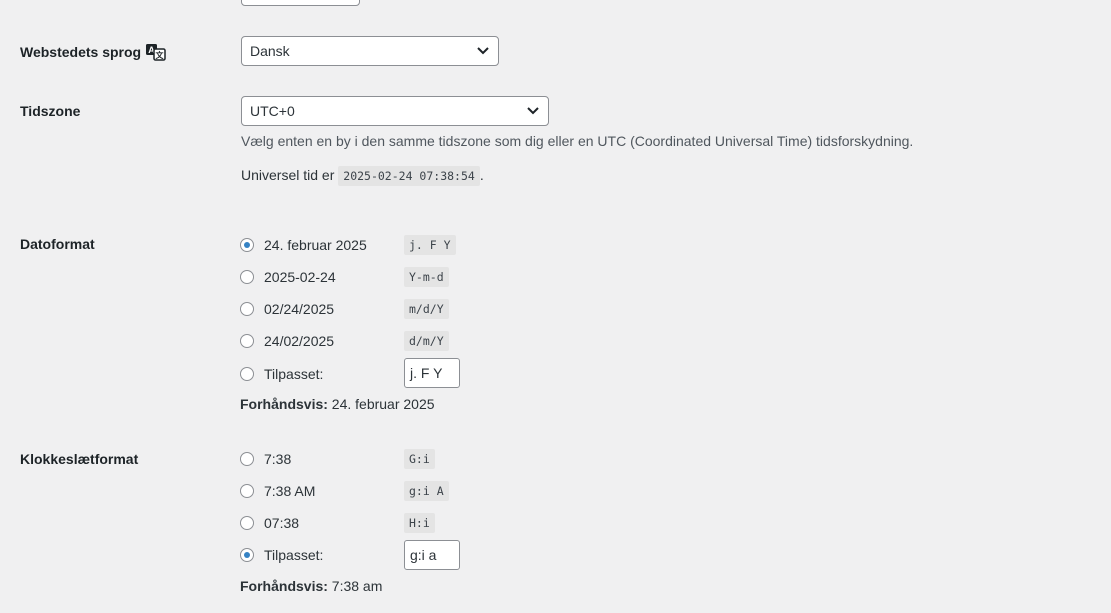 The width and height of the screenshot is (1111, 613). Describe the element at coordinates (344, 277) in the screenshot. I see `date-format-option: 2025-02-24 Y-m-d` at that location.